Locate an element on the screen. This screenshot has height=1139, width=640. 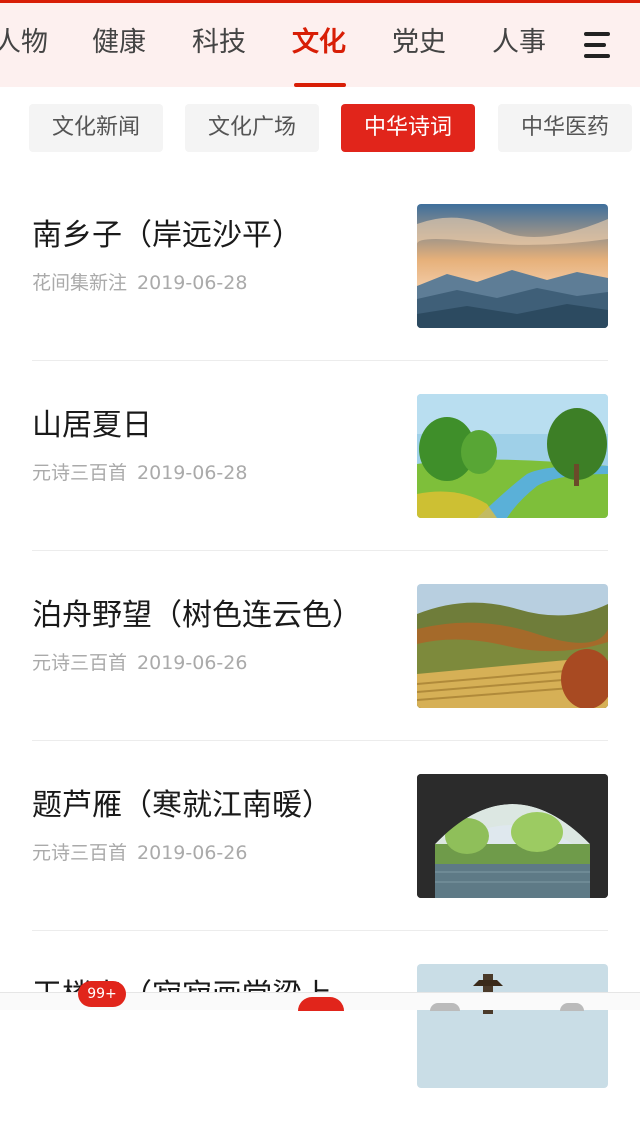
profile-icon is located at coordinates (572, 1007).